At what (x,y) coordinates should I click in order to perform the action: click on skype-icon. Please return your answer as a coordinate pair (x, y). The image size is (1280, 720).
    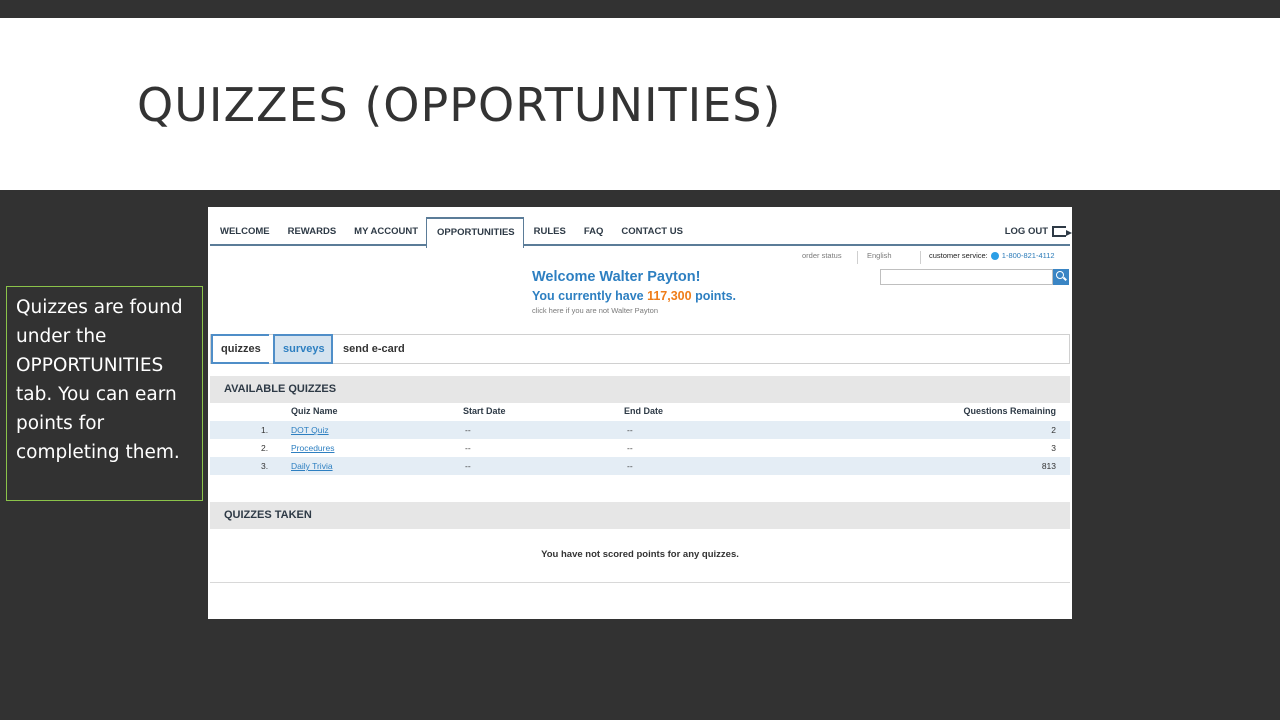
    Looking at the image, I should click on (994, 255).